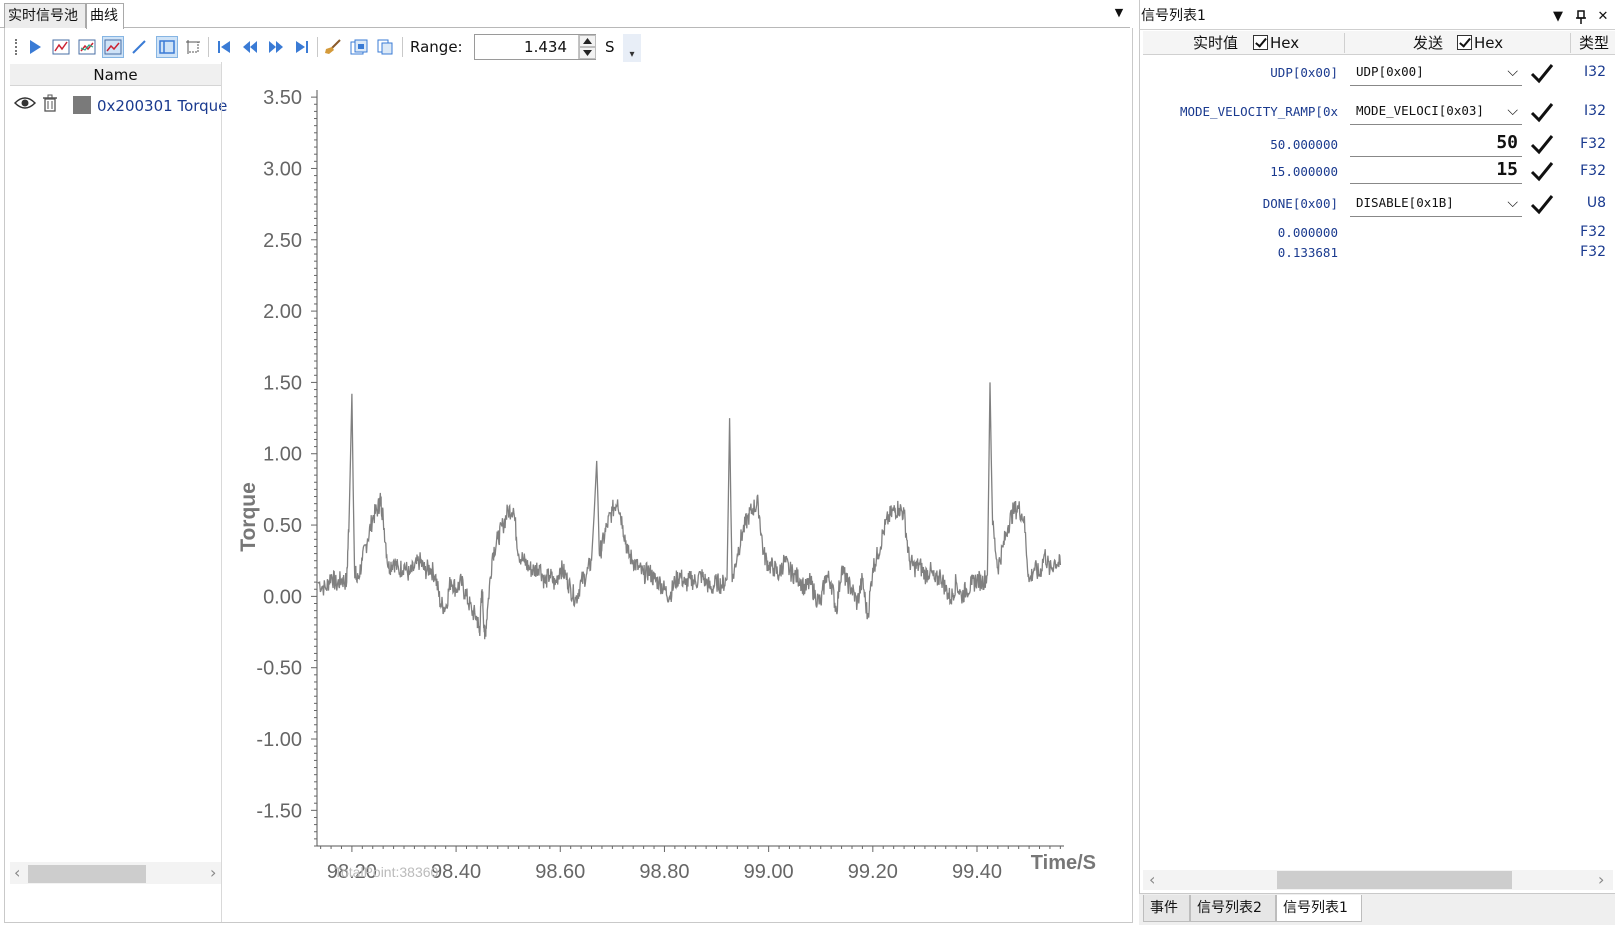 The height and width of the screenshot is (925, 1617). What do you see at coordinates (1394, 880) in the screenshot?
I see `signal-table-scroll-thumb` at bounding box center [1394, 880].